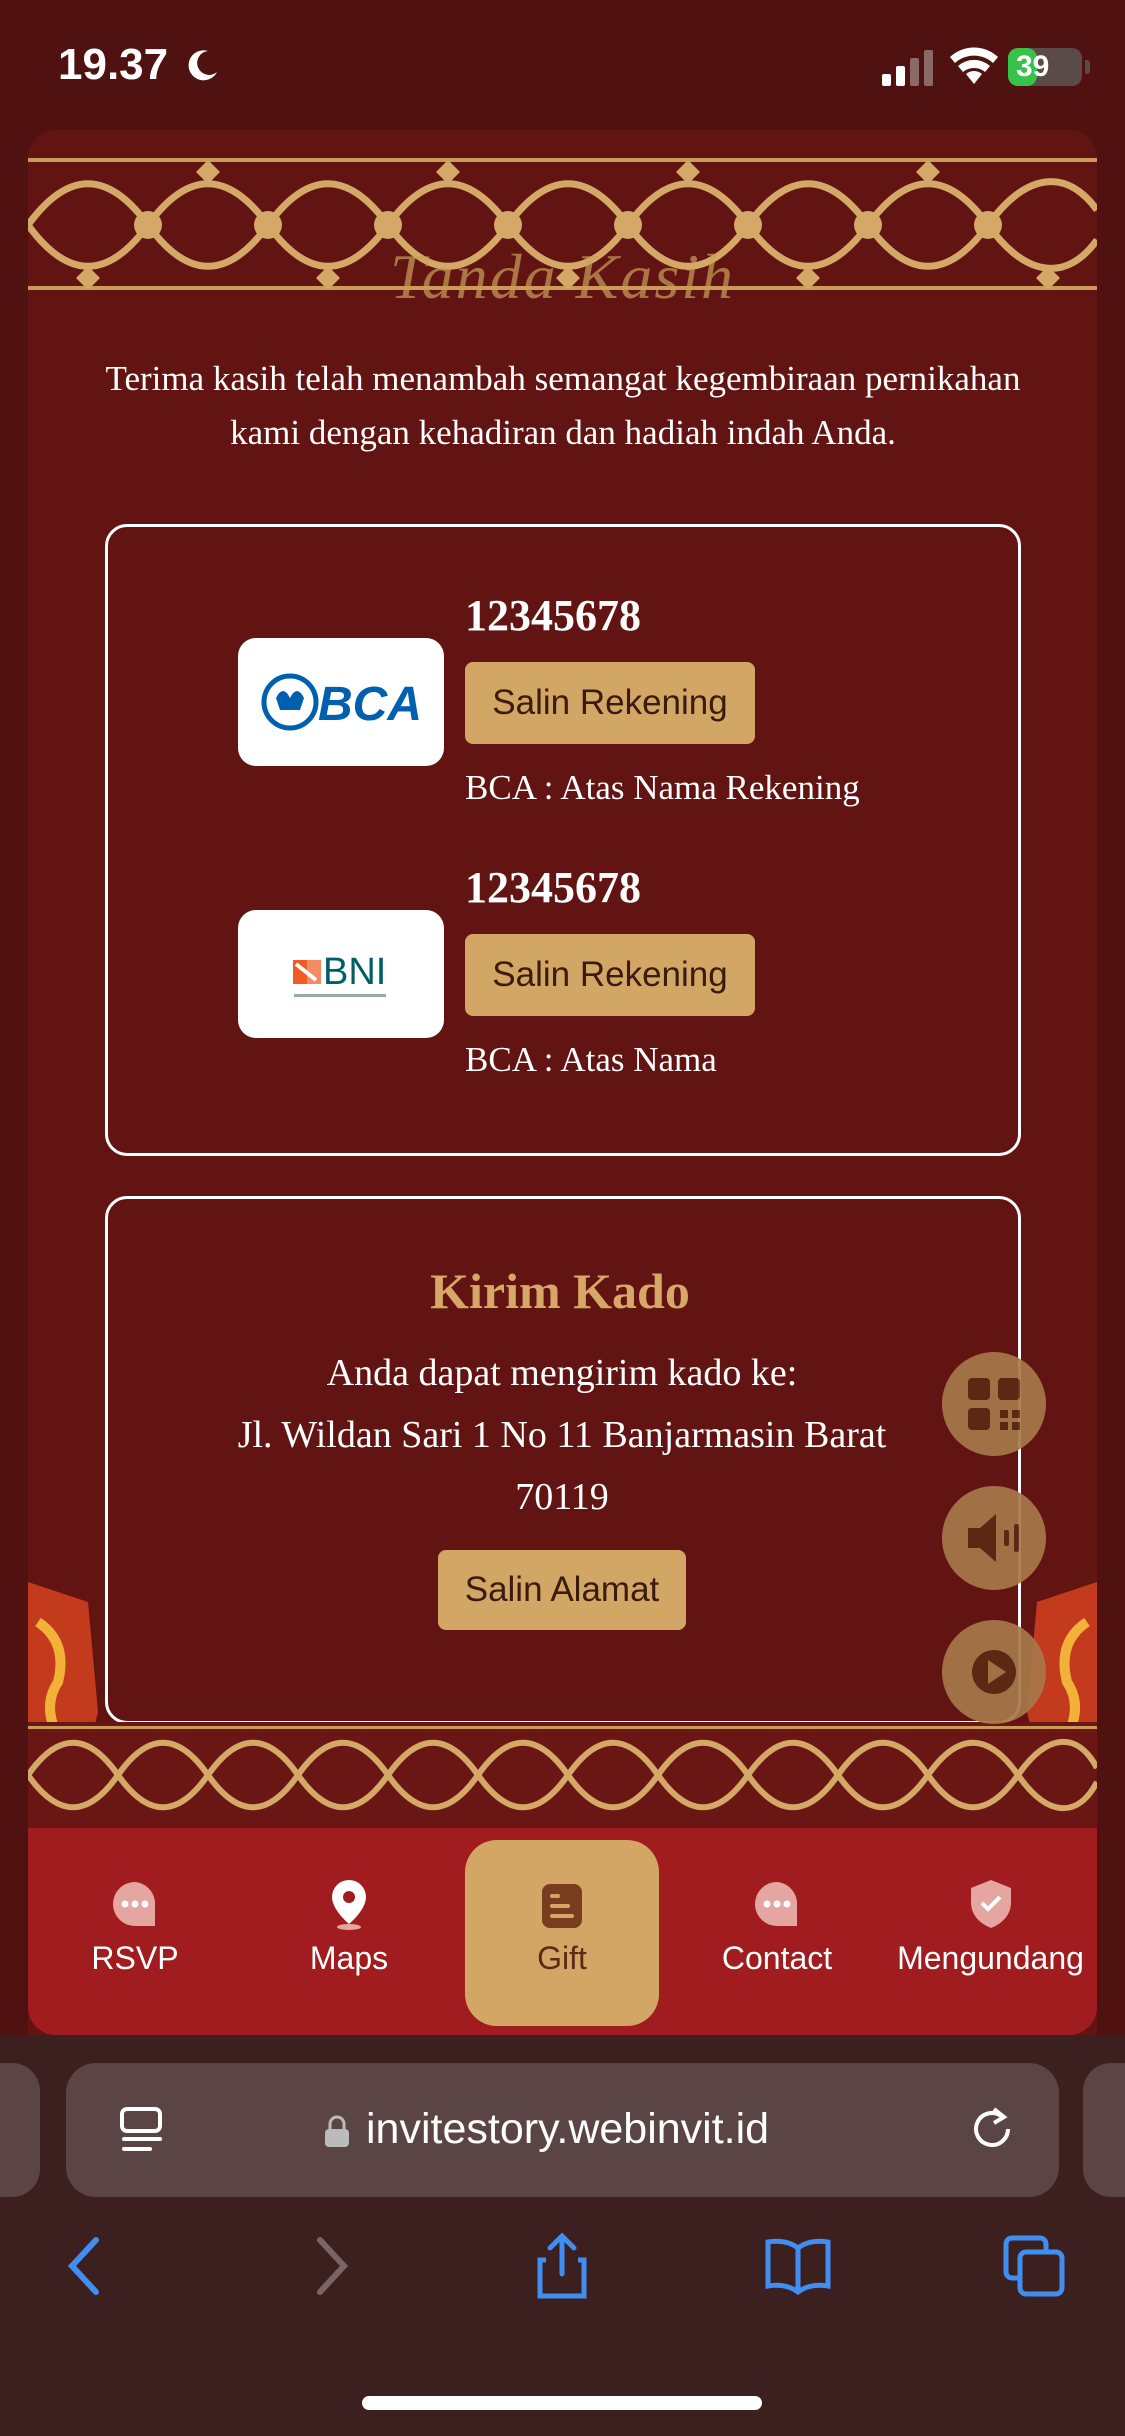 The height and width of the screenshot is (2436, 1125). I want to click on send-gift-line: Anda dapat mengirim kado ke:, so click(562, 1373).